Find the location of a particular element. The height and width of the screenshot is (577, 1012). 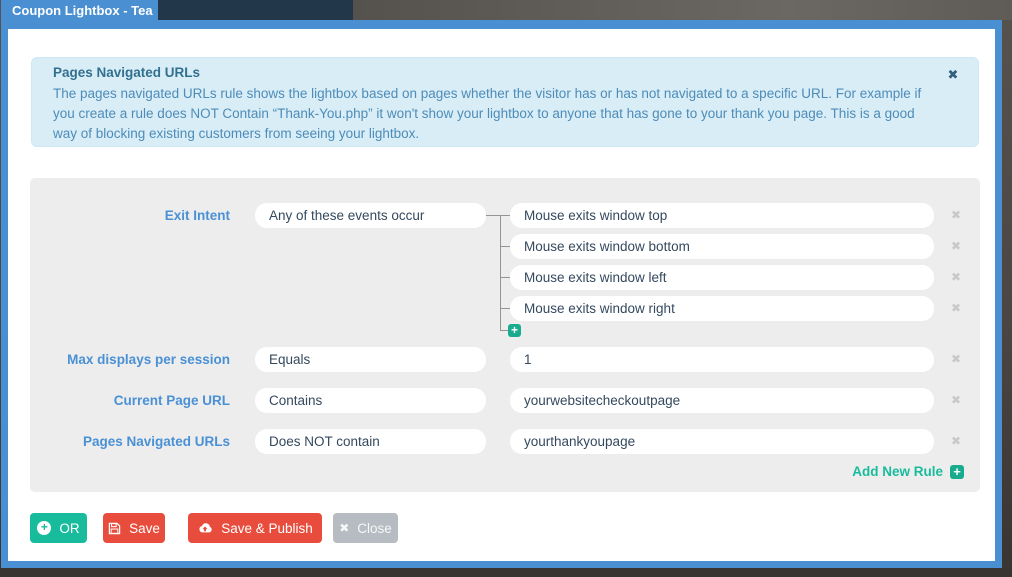

cloud-upload-icon is located at coordinates (205, 528).